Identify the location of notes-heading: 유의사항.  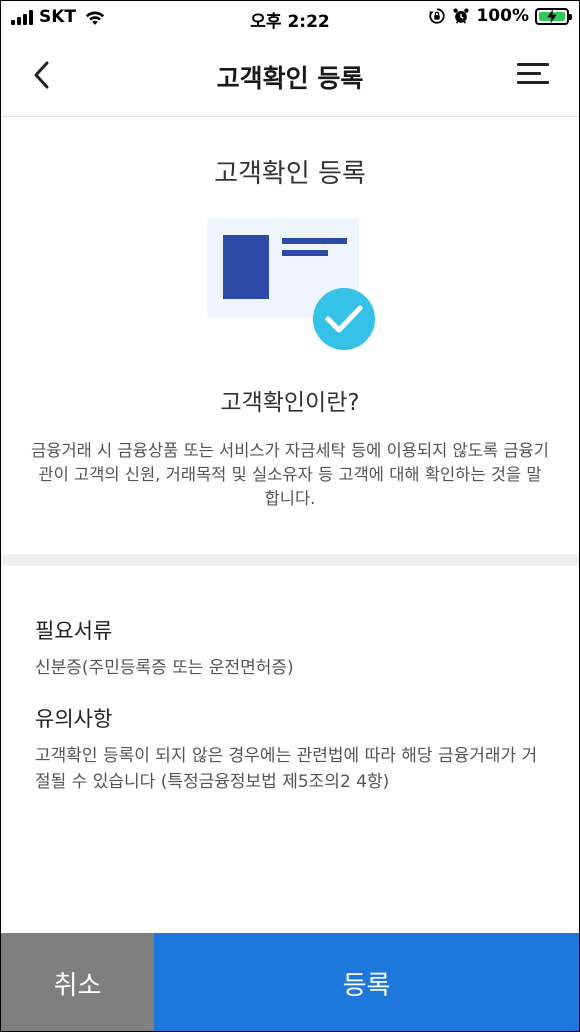
(74, 719).